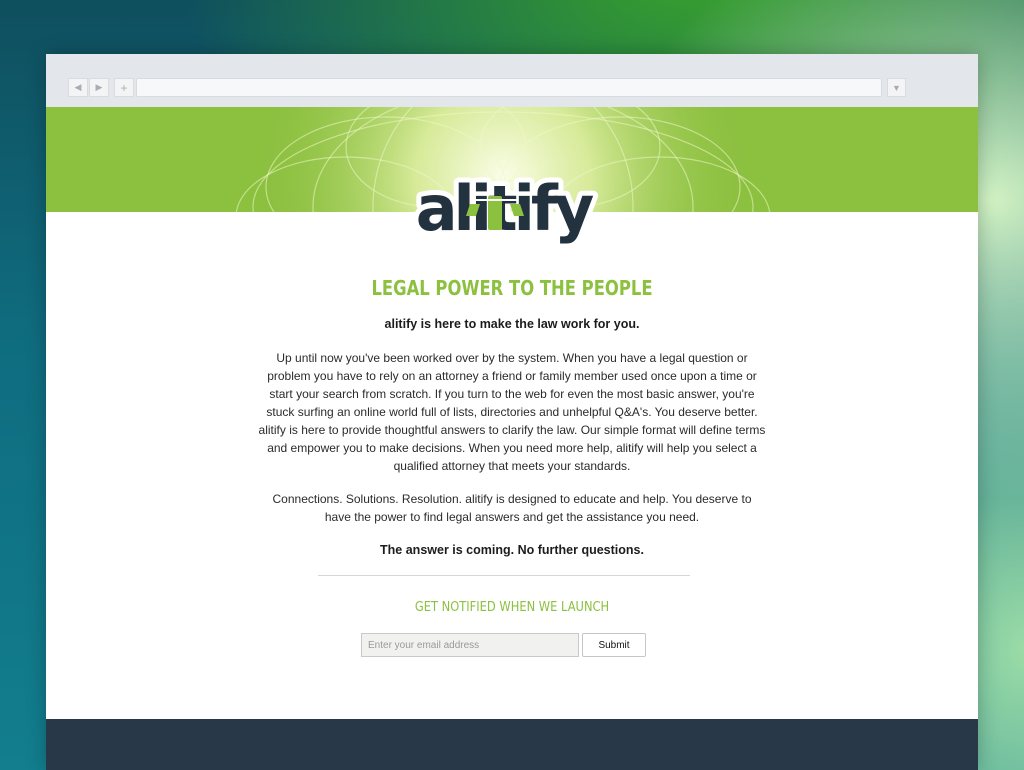 The height and width of the screenshot is (770, 1024). I want to click on forward-arrow-icon: ▶, so click(99, 87).